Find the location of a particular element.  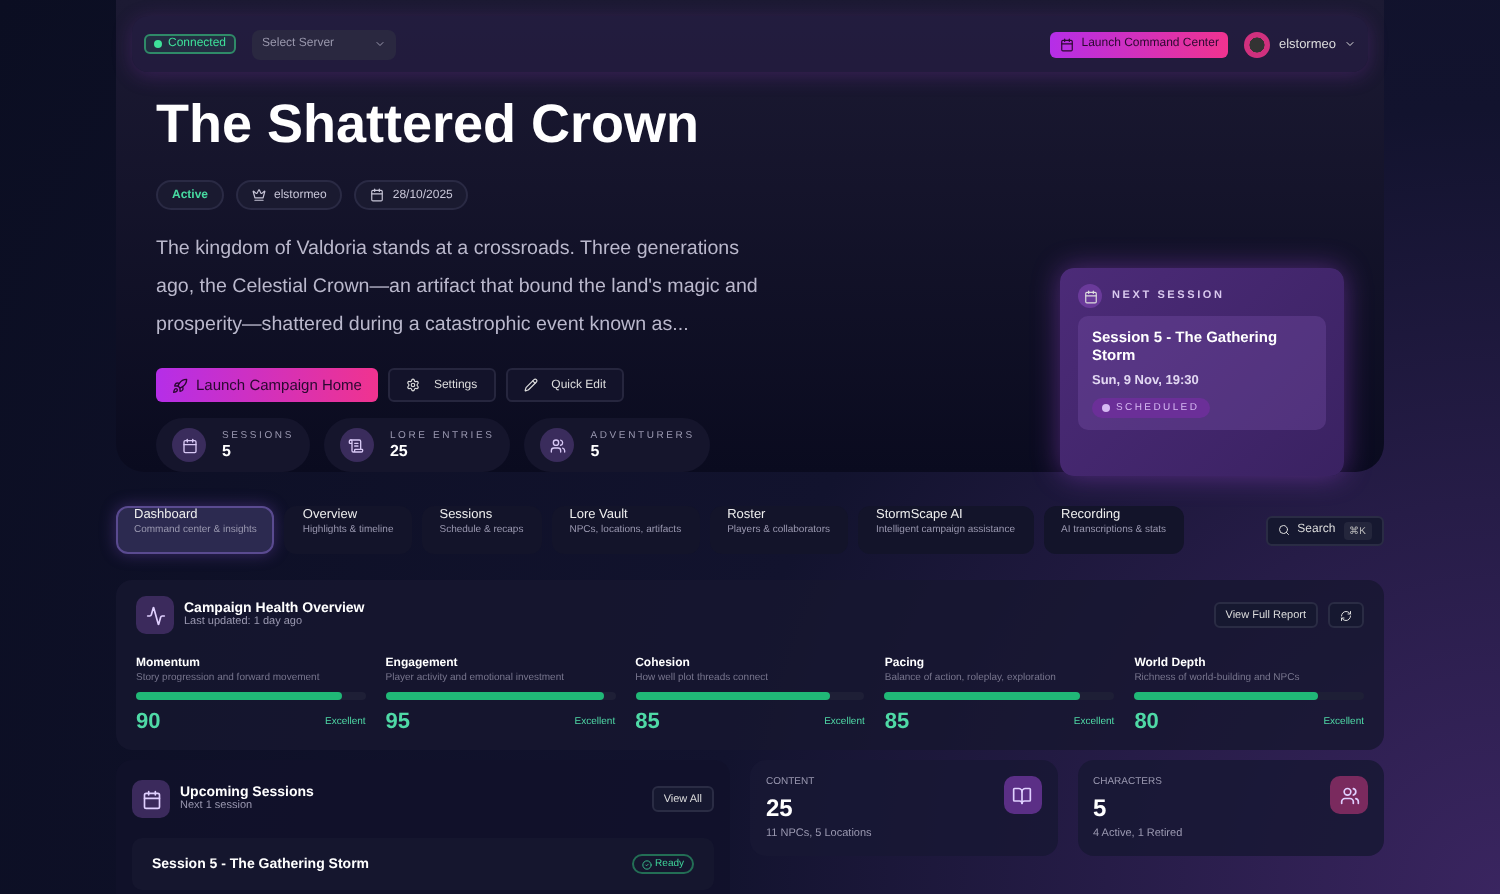

check-circle-icon is located at coordinates (646, 864).